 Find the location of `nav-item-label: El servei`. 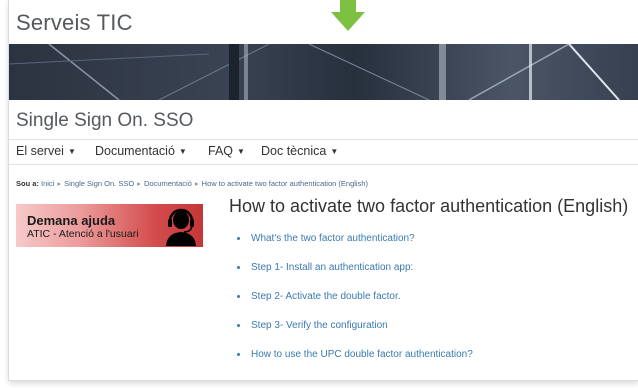

nav-item-label: El servei is located at coordinates (40, 151).